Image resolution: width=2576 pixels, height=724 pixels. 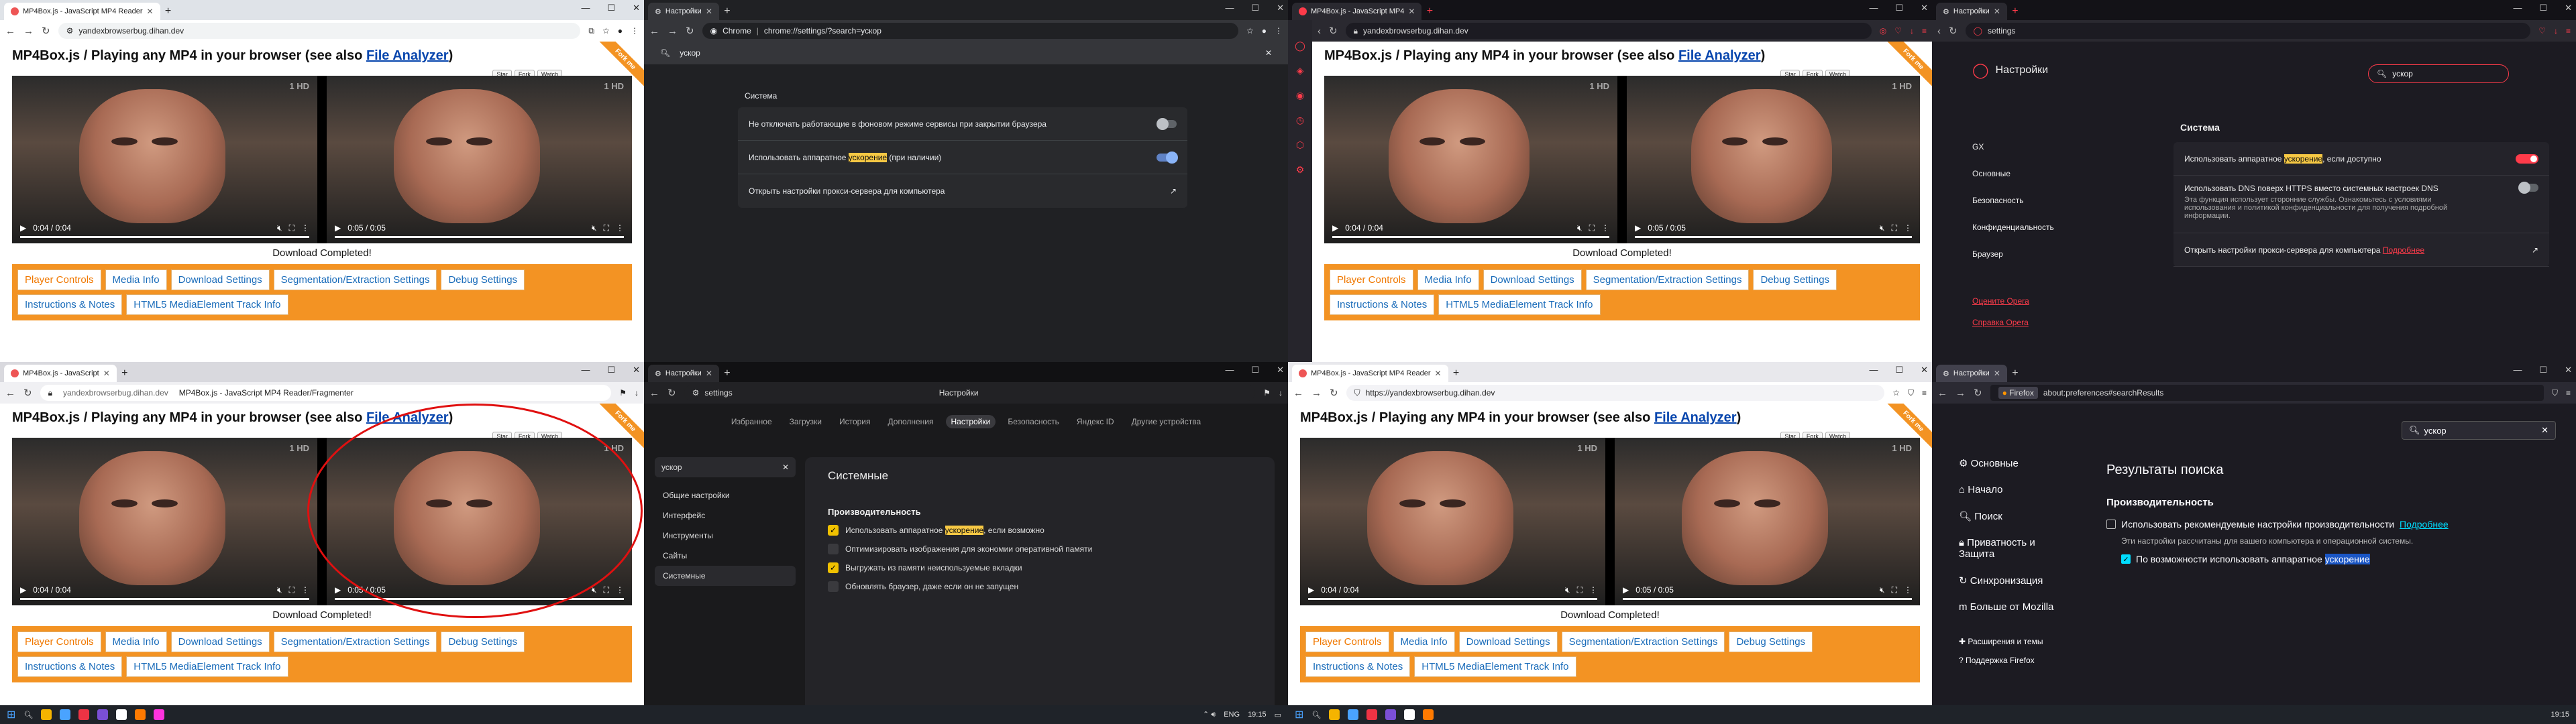 What do you see at coordinates (1695, 417) in the screenshot?
I see `file-analyzer-link: File Analyzer` at bounding box center [1695, 417].